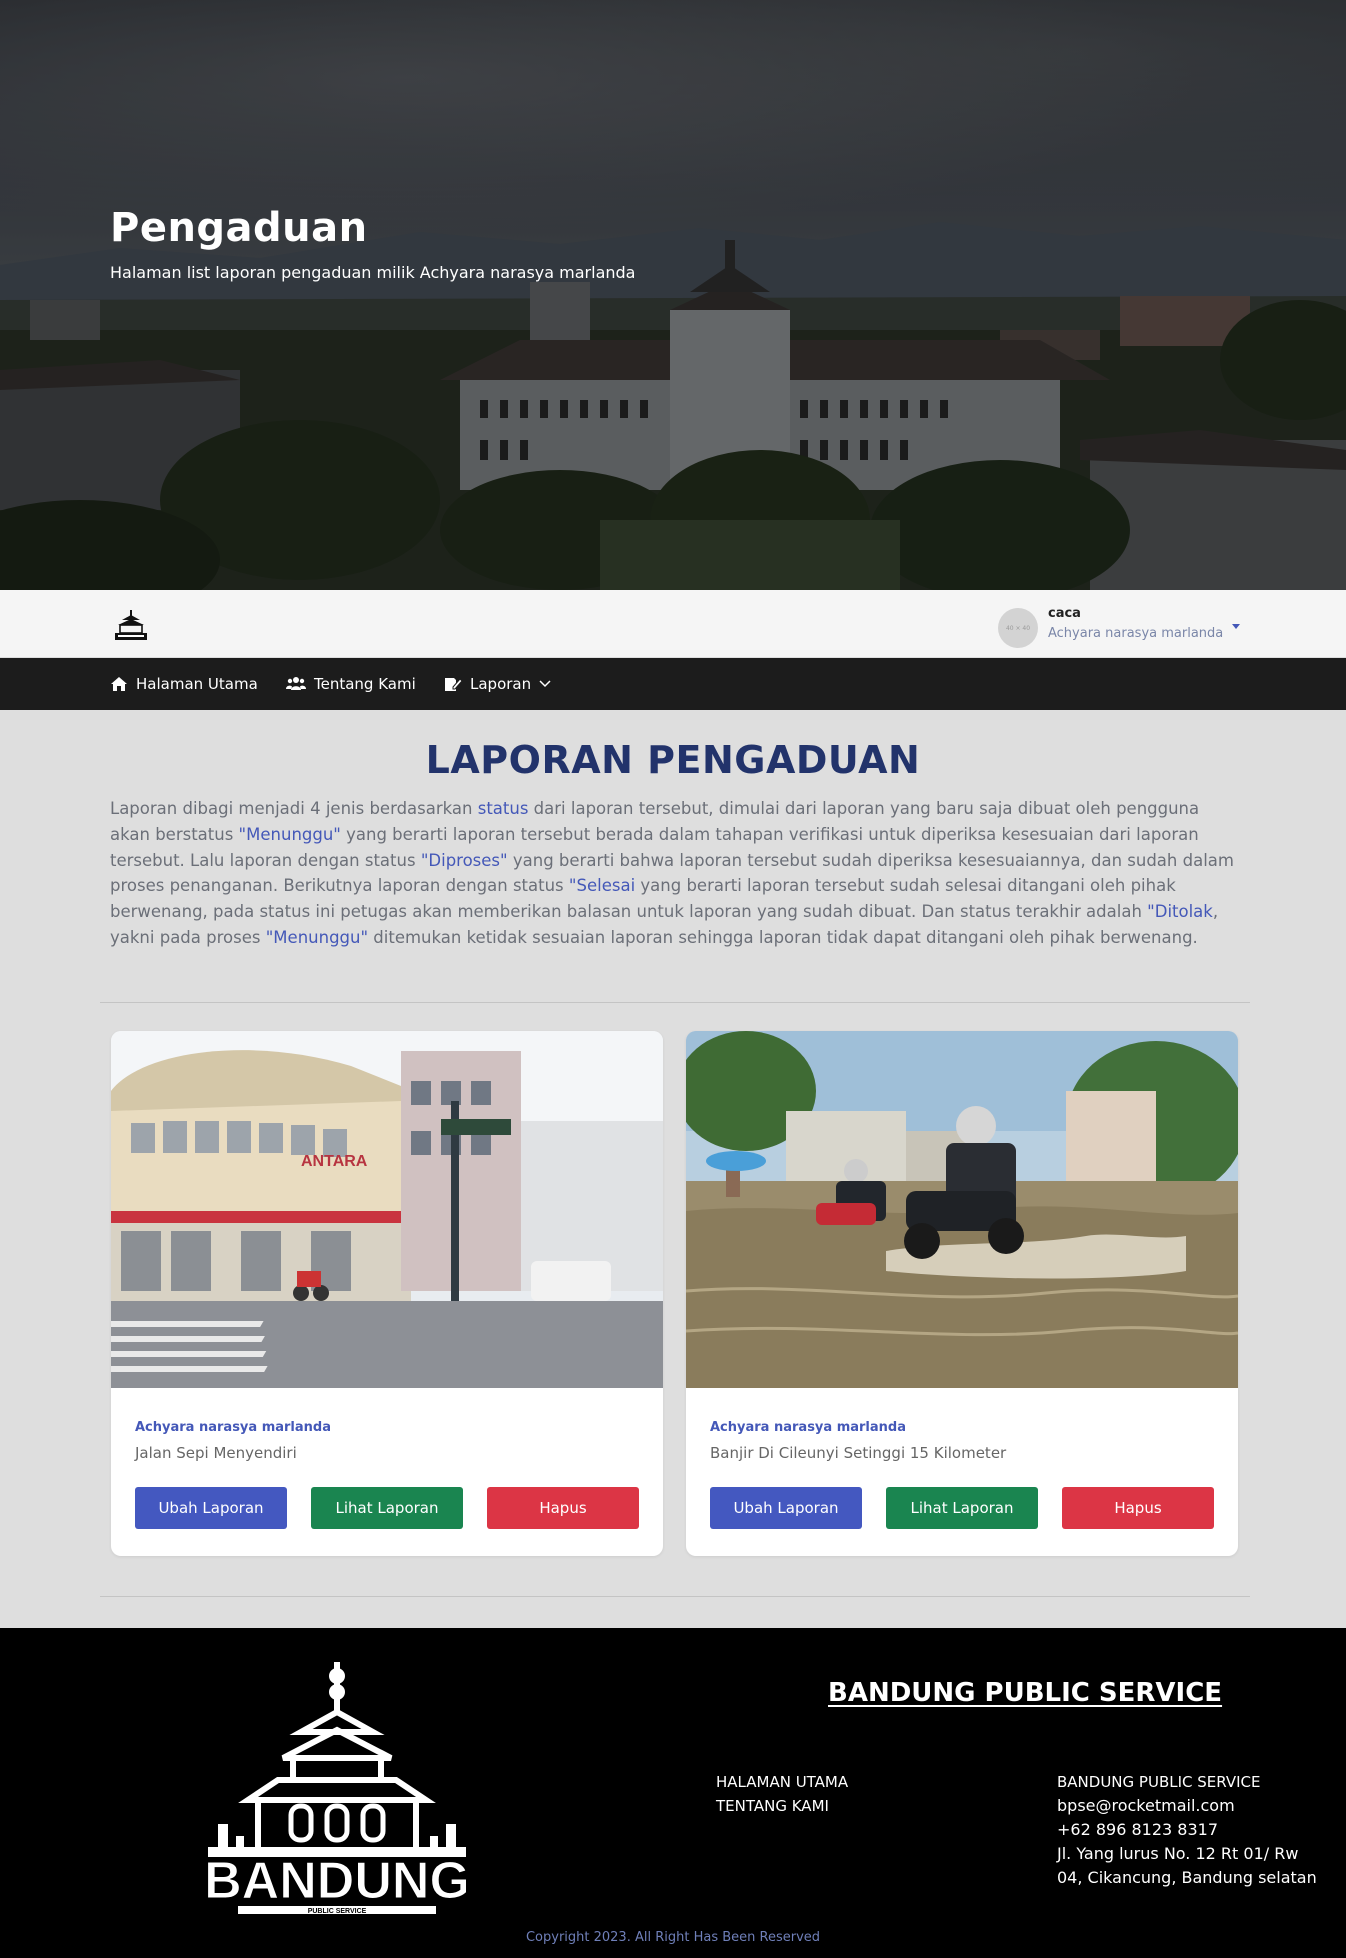  Describe the element at coordinates (858, 1453) in the screenshot. I see `report-title: Banjir Di Cileunyi Setinggi 15 Kilometer` at that location.